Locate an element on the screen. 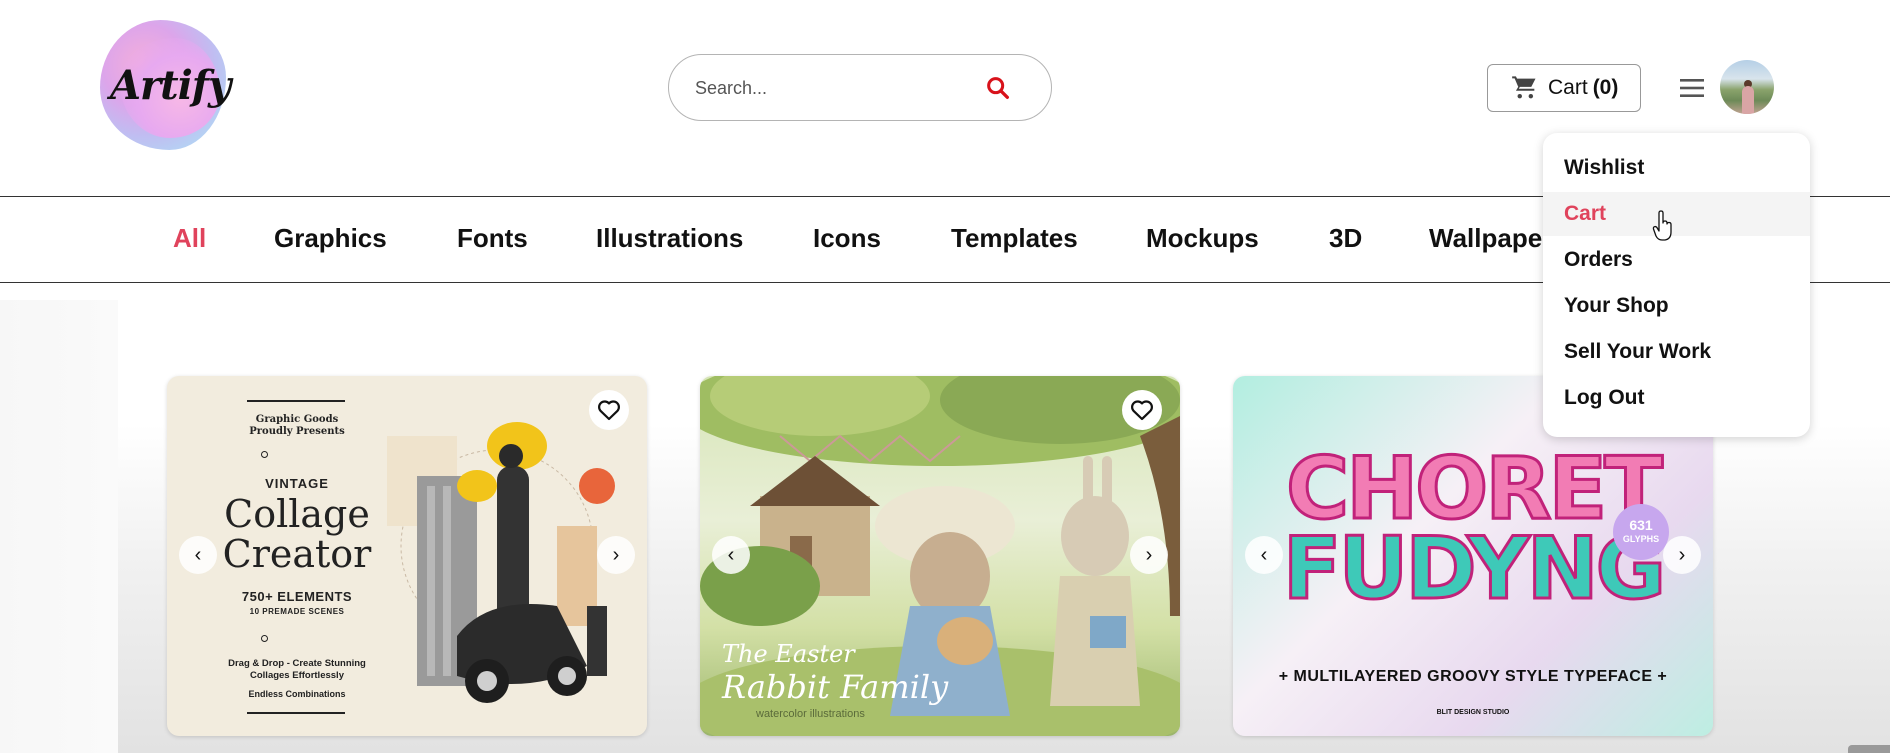 This screenshot has width=1890, height=753. search-input is located at coordinates (830, 88).